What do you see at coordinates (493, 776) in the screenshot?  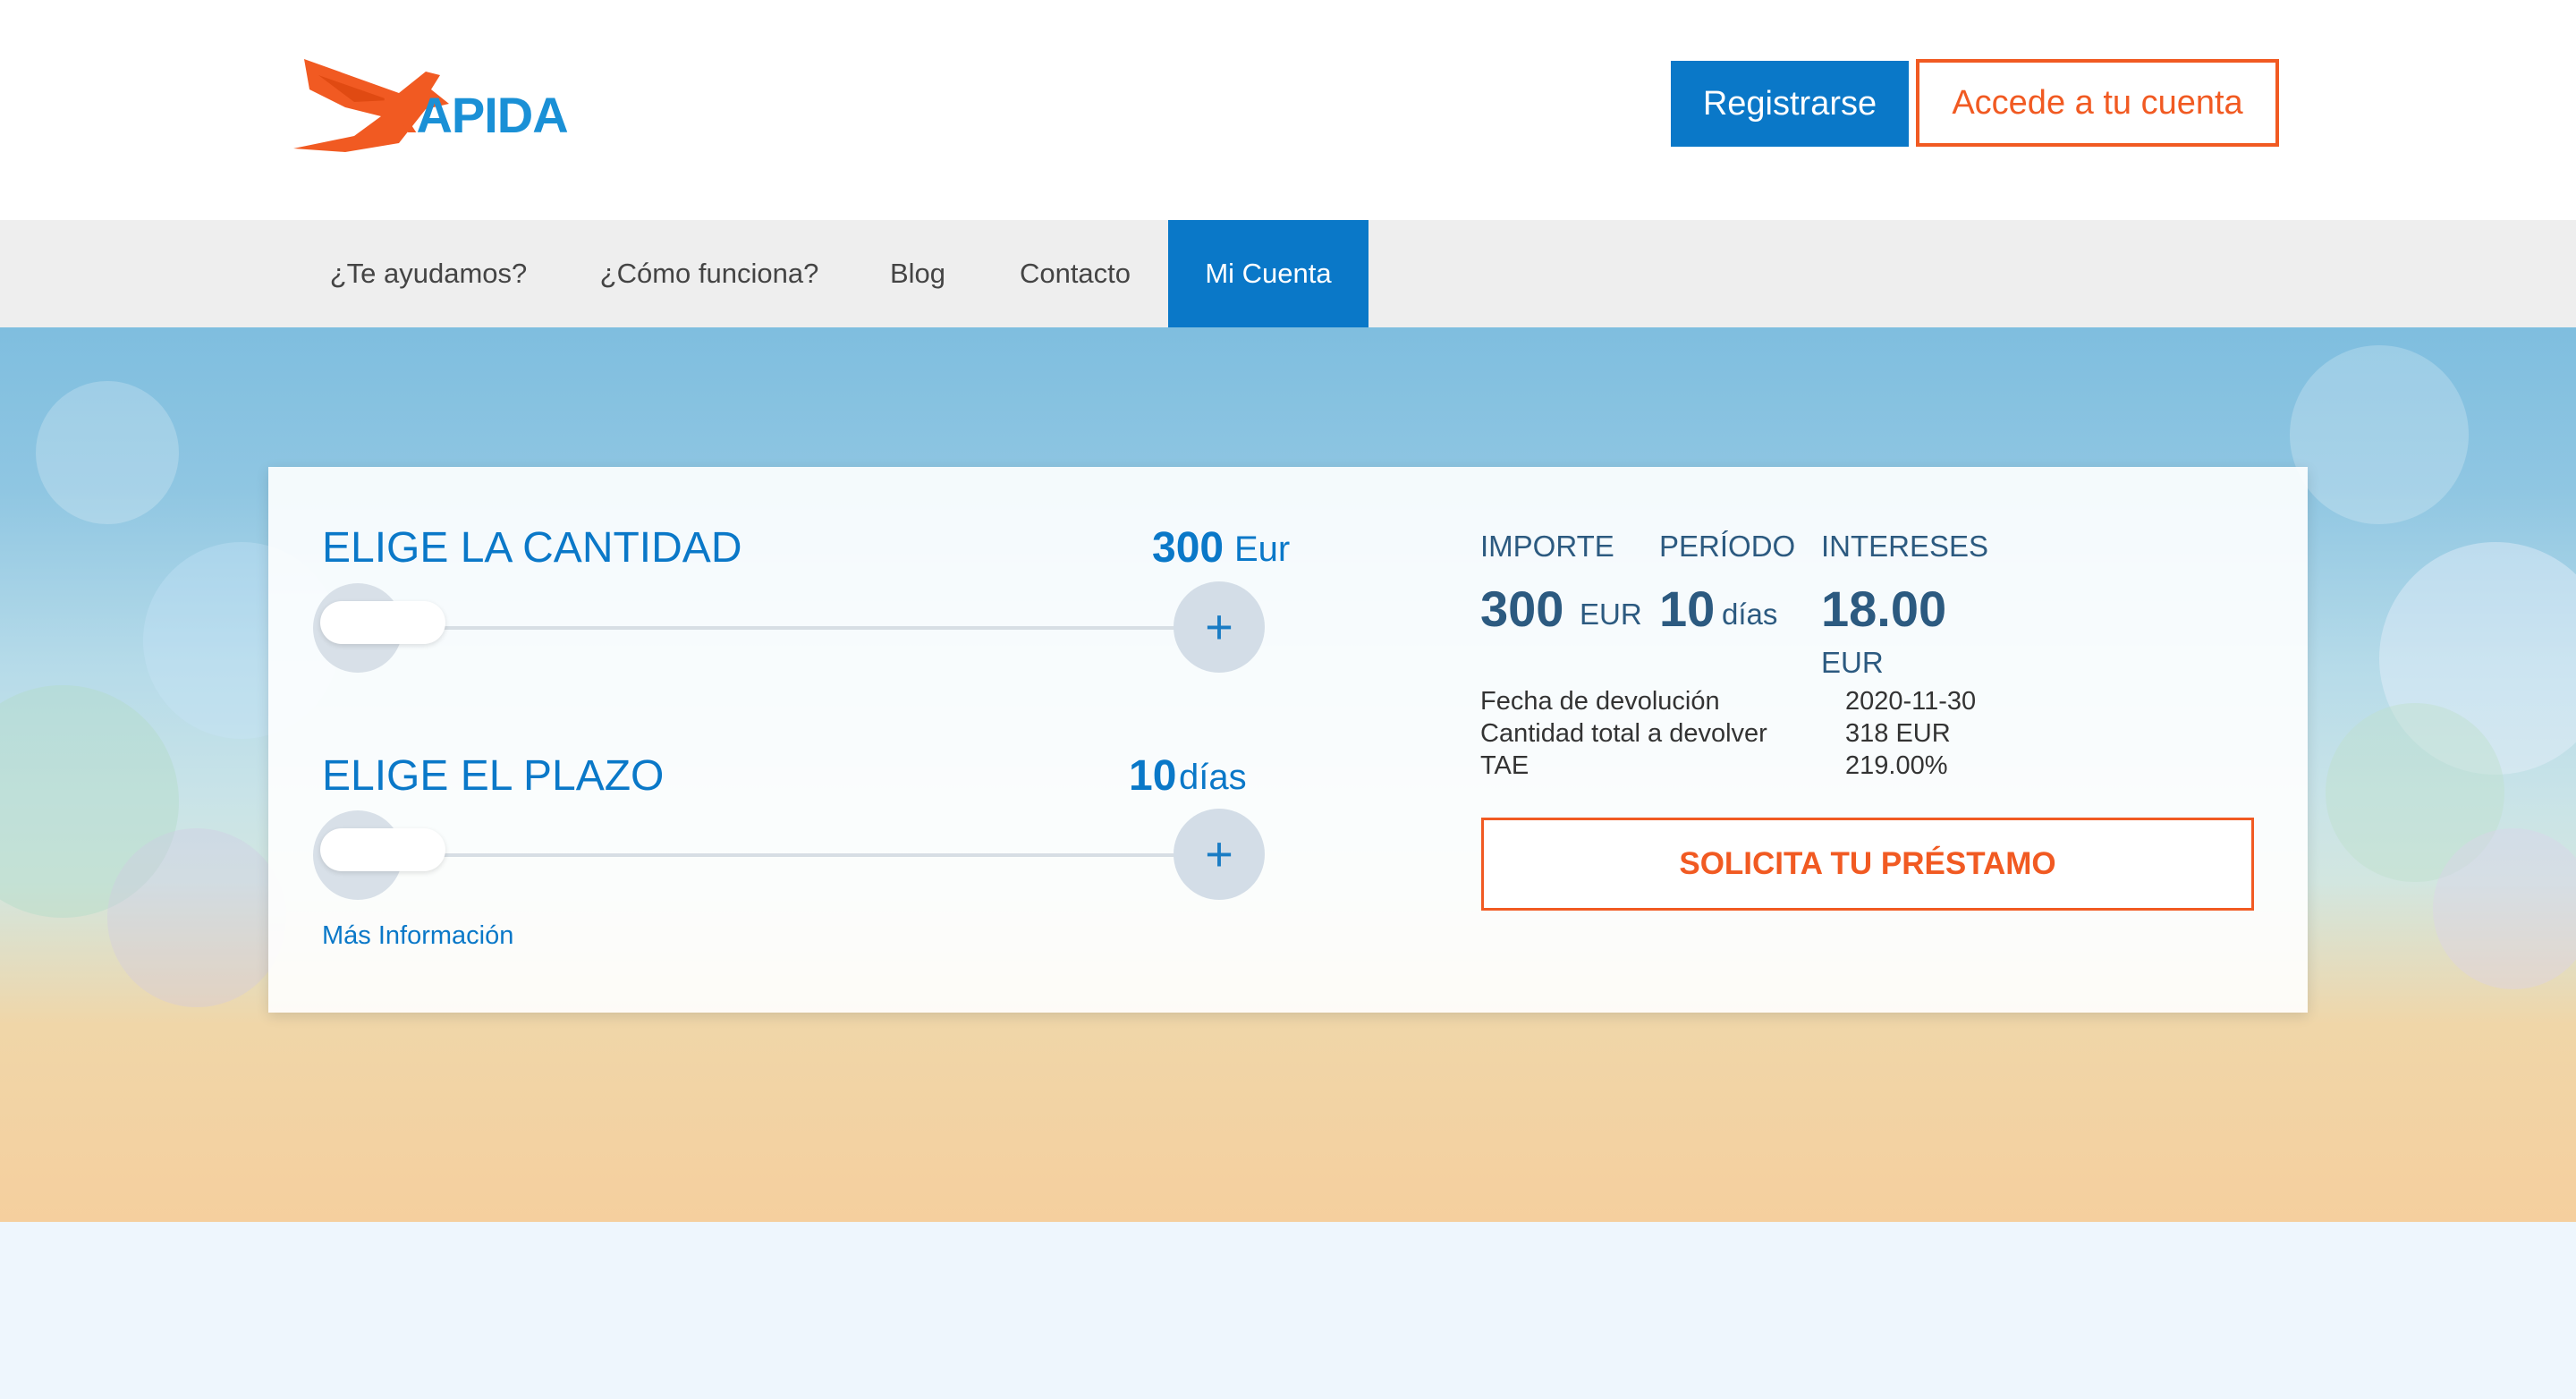 I see `term-label: ELIGE EL PLAZO` at bounding box center [493, 776].